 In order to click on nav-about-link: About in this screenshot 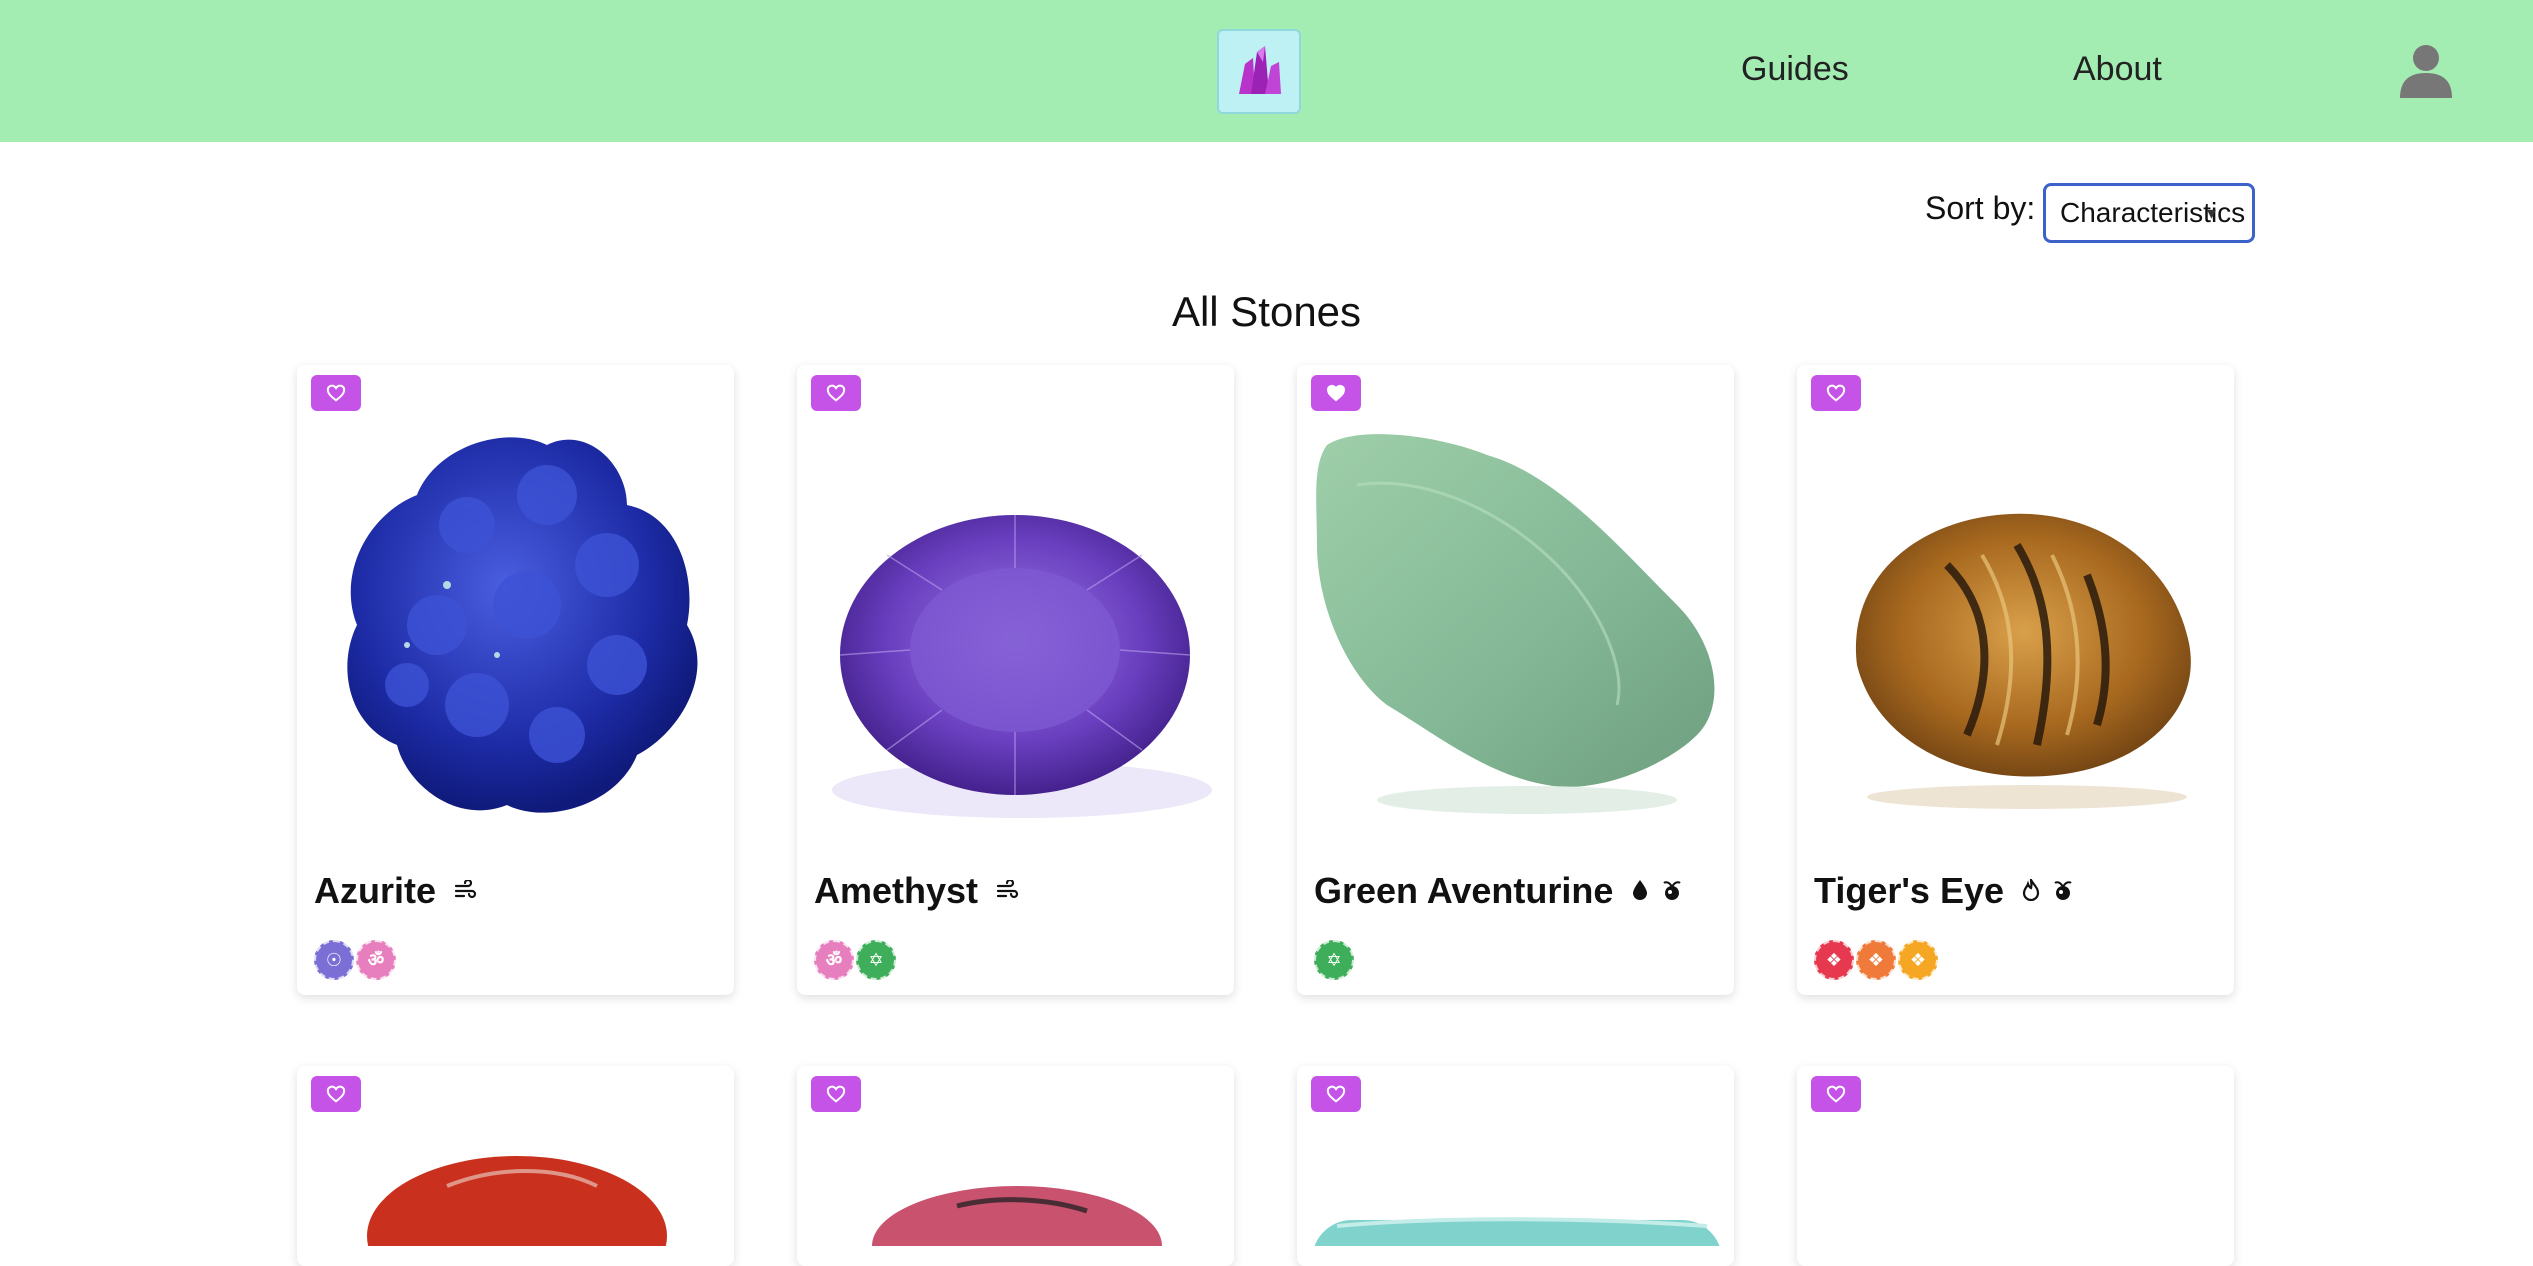, I will do `click(2117, 69)`.